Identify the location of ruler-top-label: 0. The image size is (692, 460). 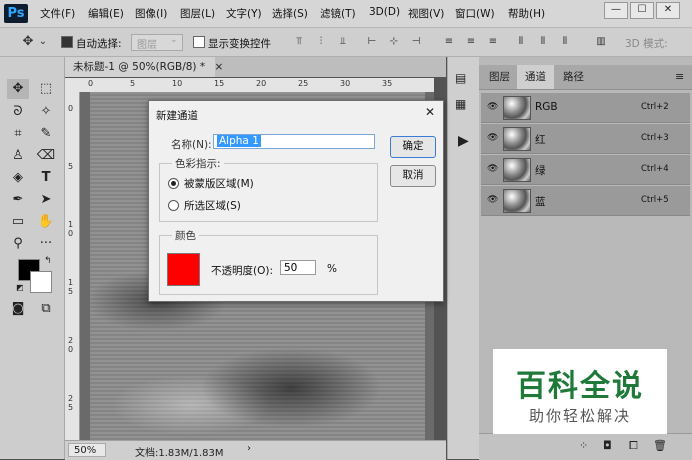
(91, 83).